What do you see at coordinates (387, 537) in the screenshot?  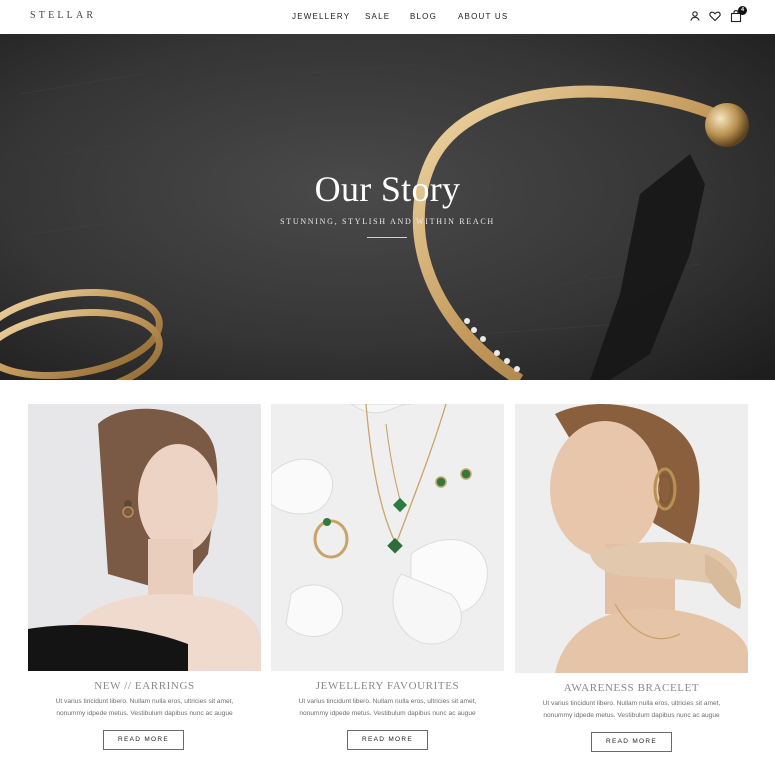 I see `card-image-favourites` at bounding box center [387, 537].